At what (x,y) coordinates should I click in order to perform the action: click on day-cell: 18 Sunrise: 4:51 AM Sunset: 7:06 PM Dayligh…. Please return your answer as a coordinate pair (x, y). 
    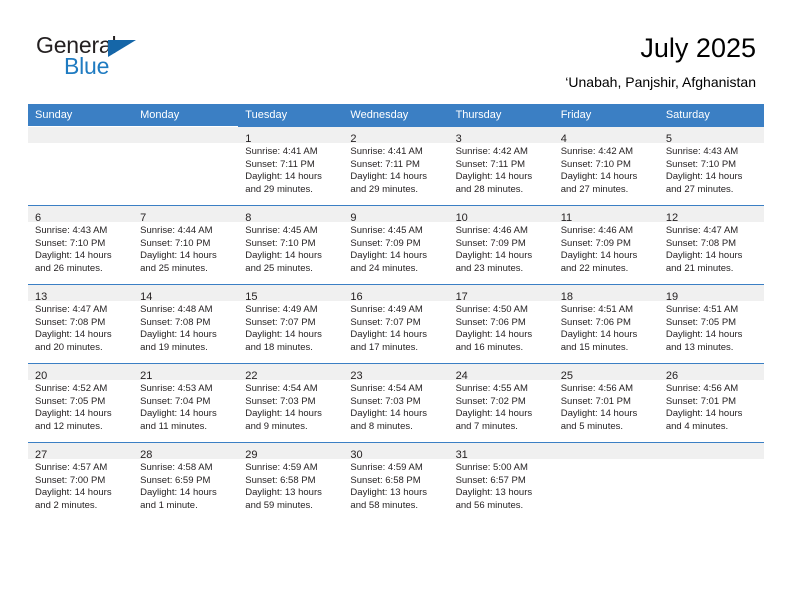
    Looking at the image, I should click on (606, 323).